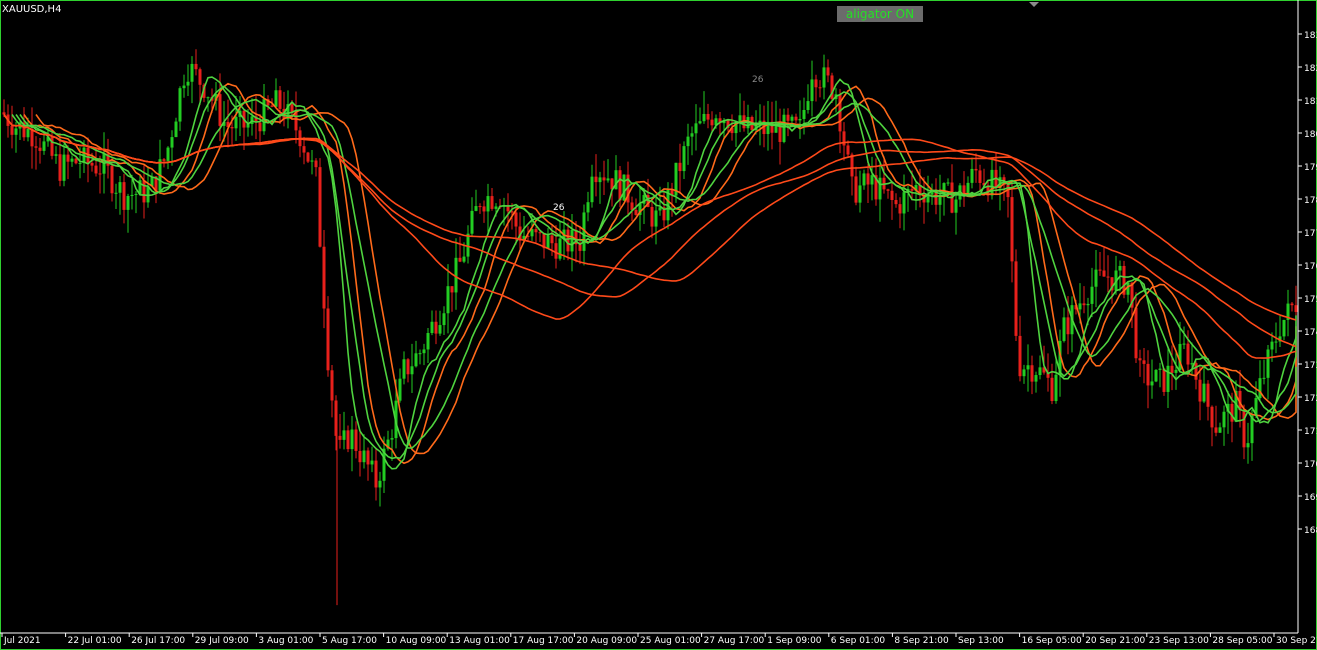 Image resolution: width=1317 pixels, height=650 pixels. I want to click on x-tick-label: 5 Aug 17:00, so click(349, 641).